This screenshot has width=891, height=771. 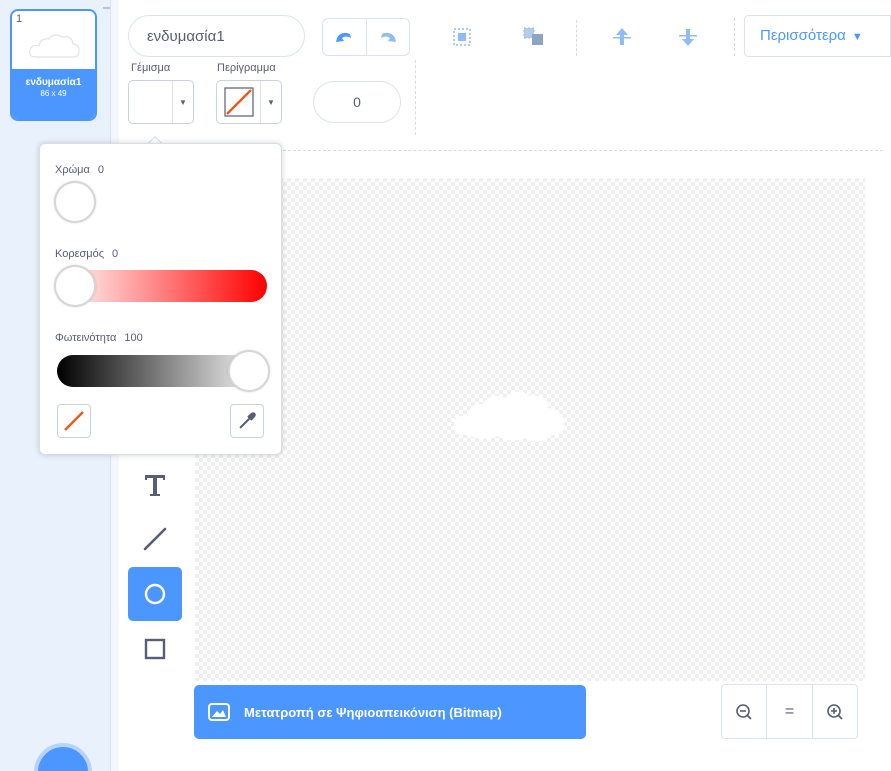 I want to click on undo-redo-group, so click(x=366, y=37).